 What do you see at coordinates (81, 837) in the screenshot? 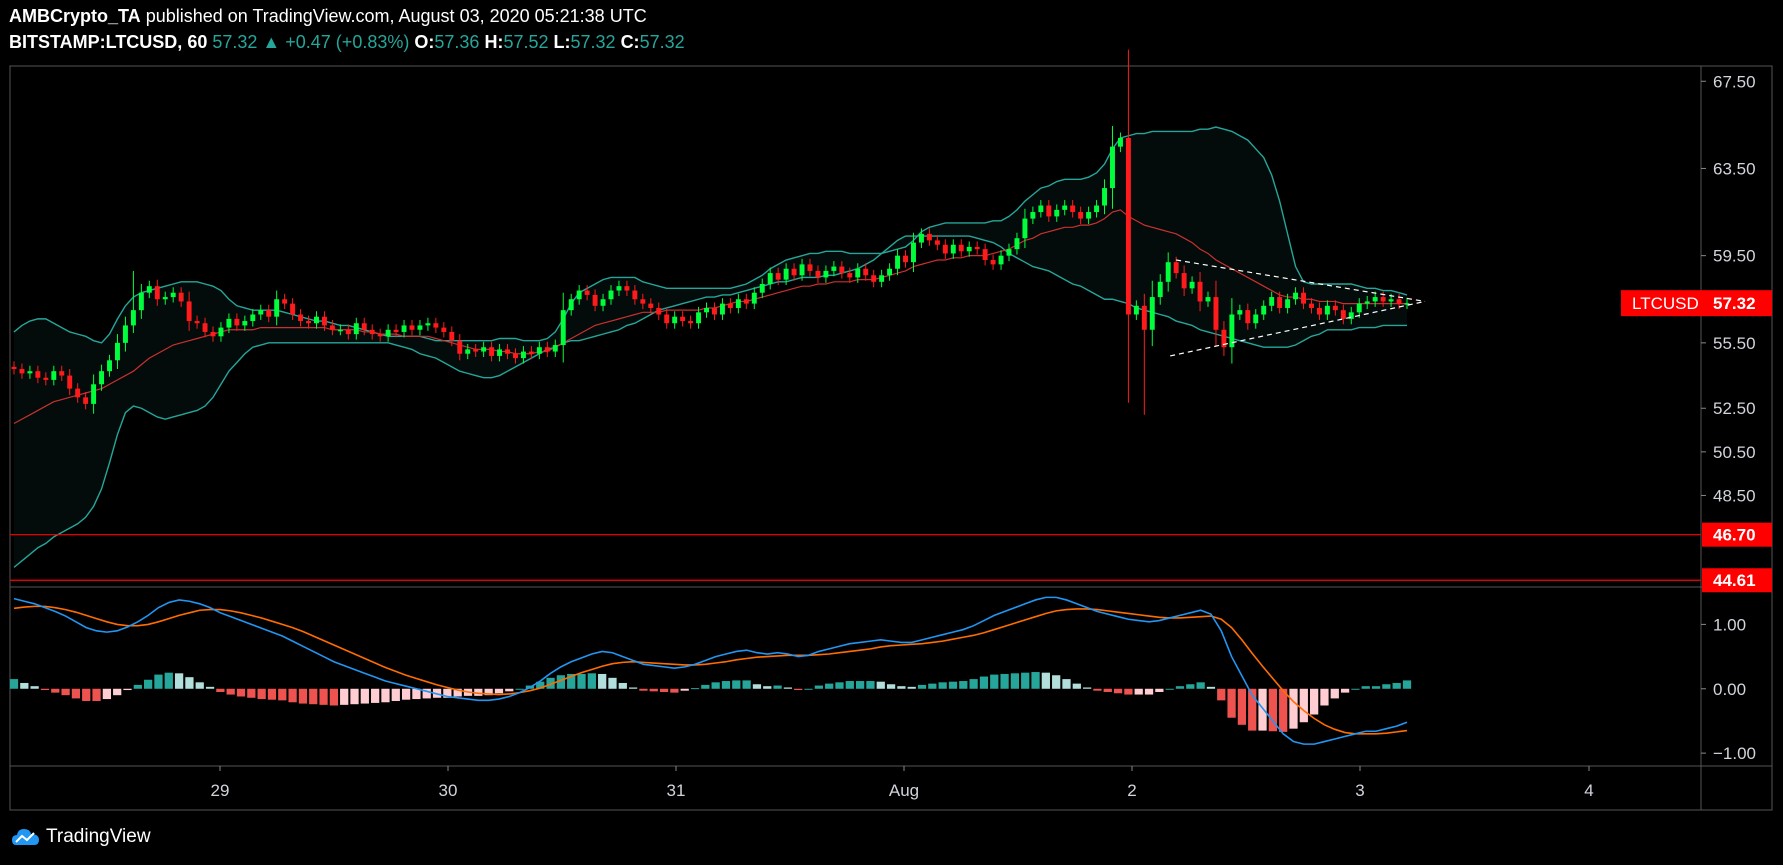
I see `footer-brand: TradingView` at bounding box center [81, 837].